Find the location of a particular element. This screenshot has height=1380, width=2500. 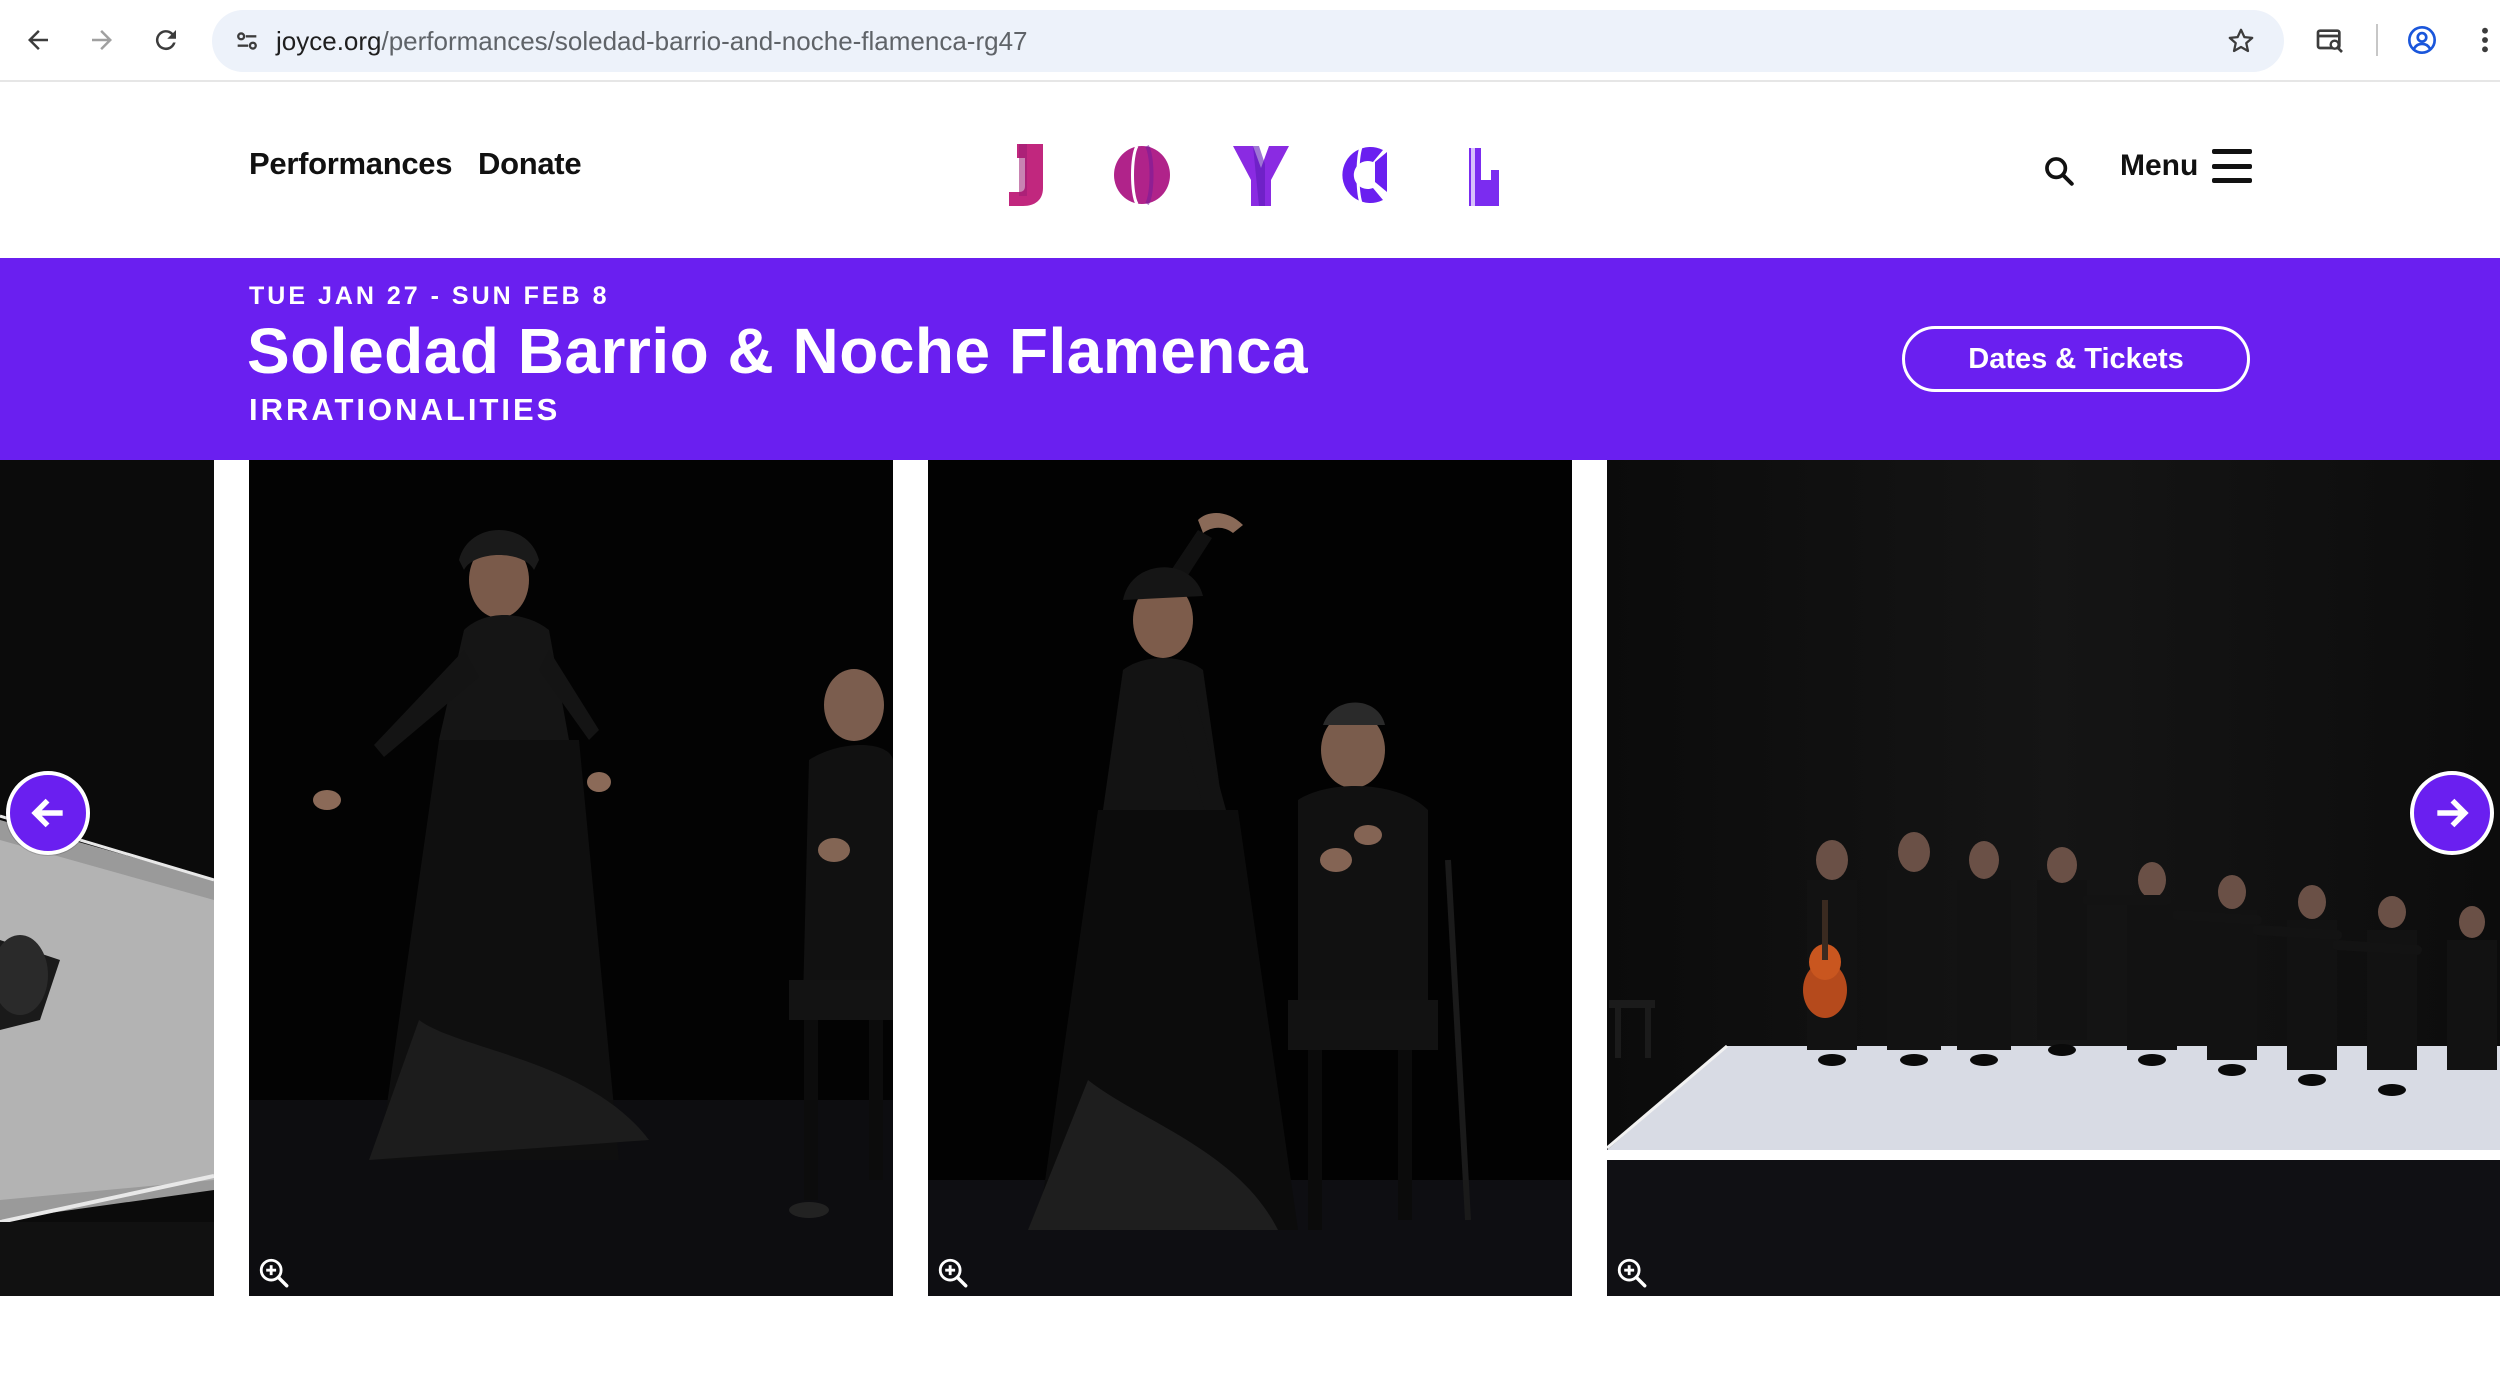

nav-donate-link: Donate is located at coordinates (530, 164).